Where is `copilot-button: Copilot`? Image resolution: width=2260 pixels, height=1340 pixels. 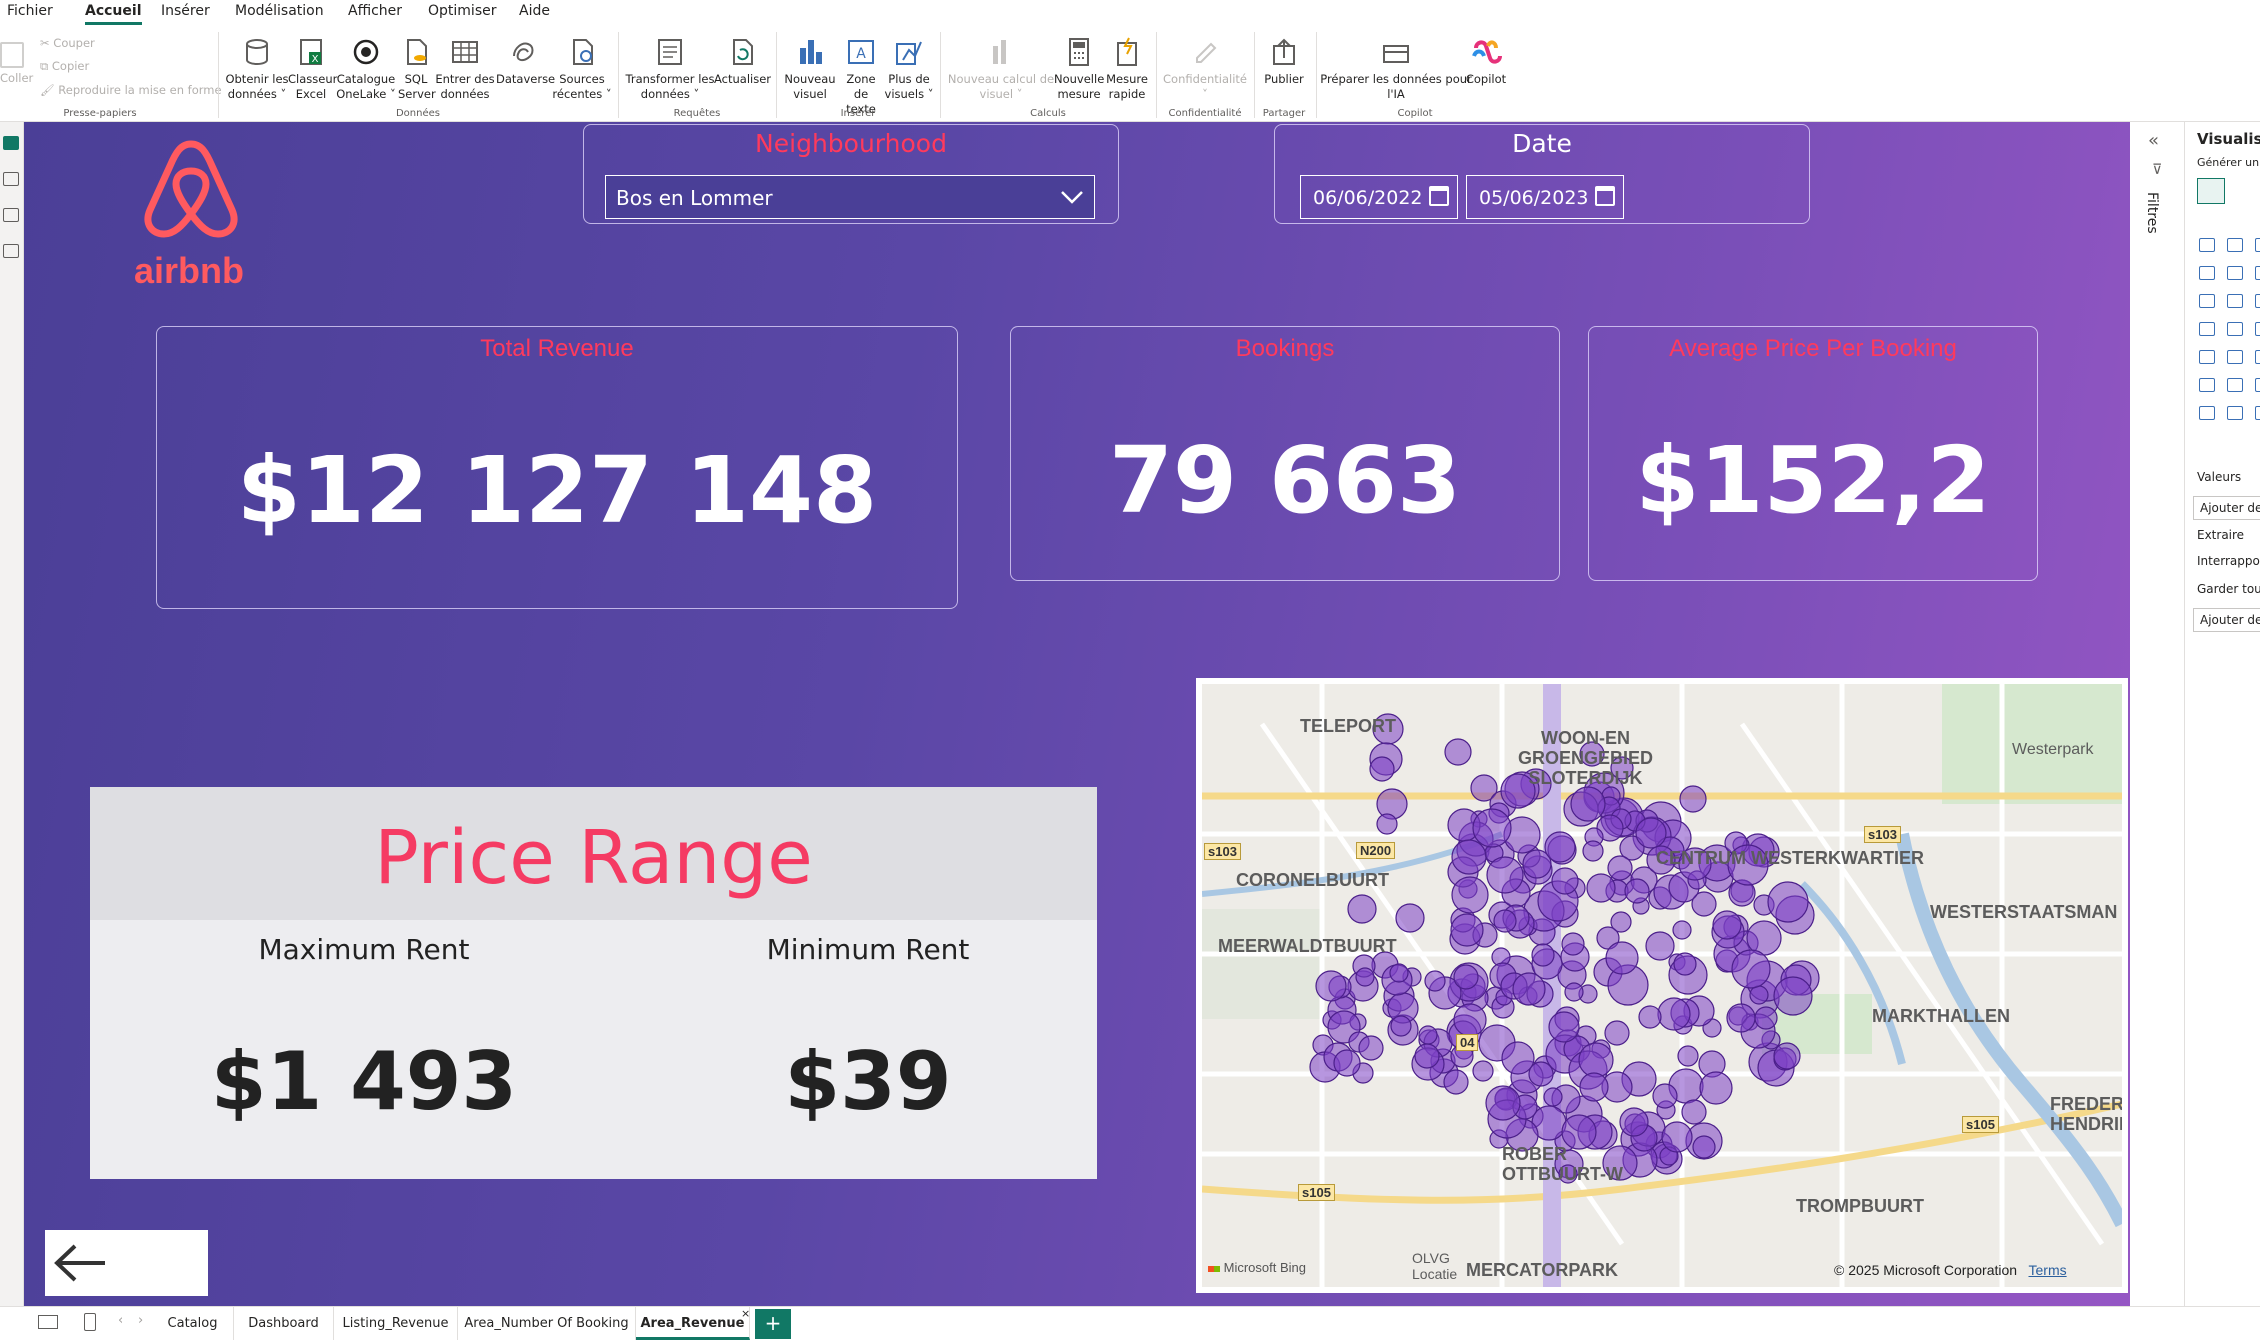 copilot-button: Copilot is located at coordinates (1486, 61).